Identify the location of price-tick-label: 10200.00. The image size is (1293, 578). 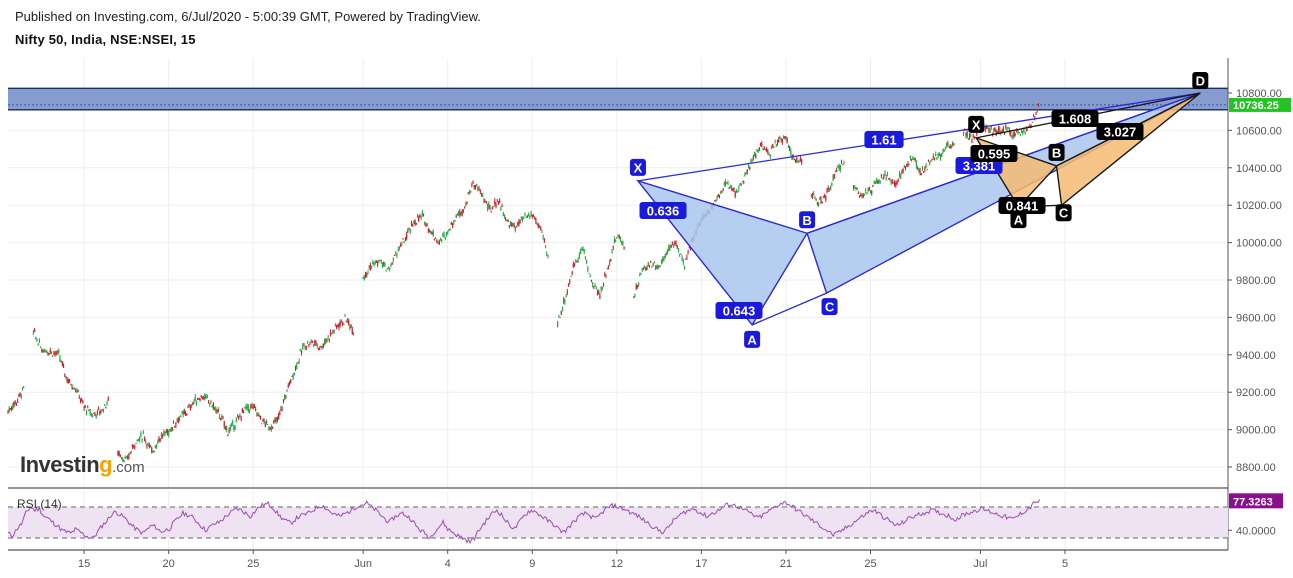
(1259, 206).